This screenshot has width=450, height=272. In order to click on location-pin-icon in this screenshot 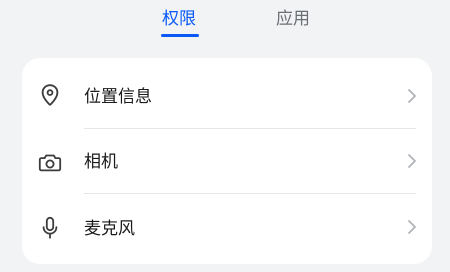, I will do `click(50, 95)`.